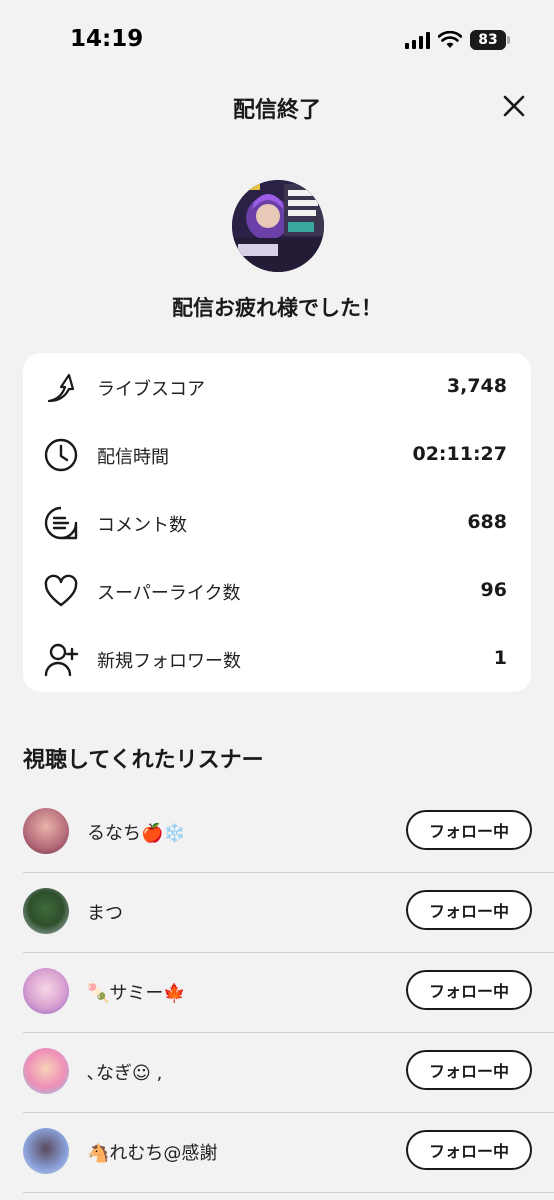  Describe the element at coordinates (487, 522) in the screenshot. I see `stat-value: 688` at that location.